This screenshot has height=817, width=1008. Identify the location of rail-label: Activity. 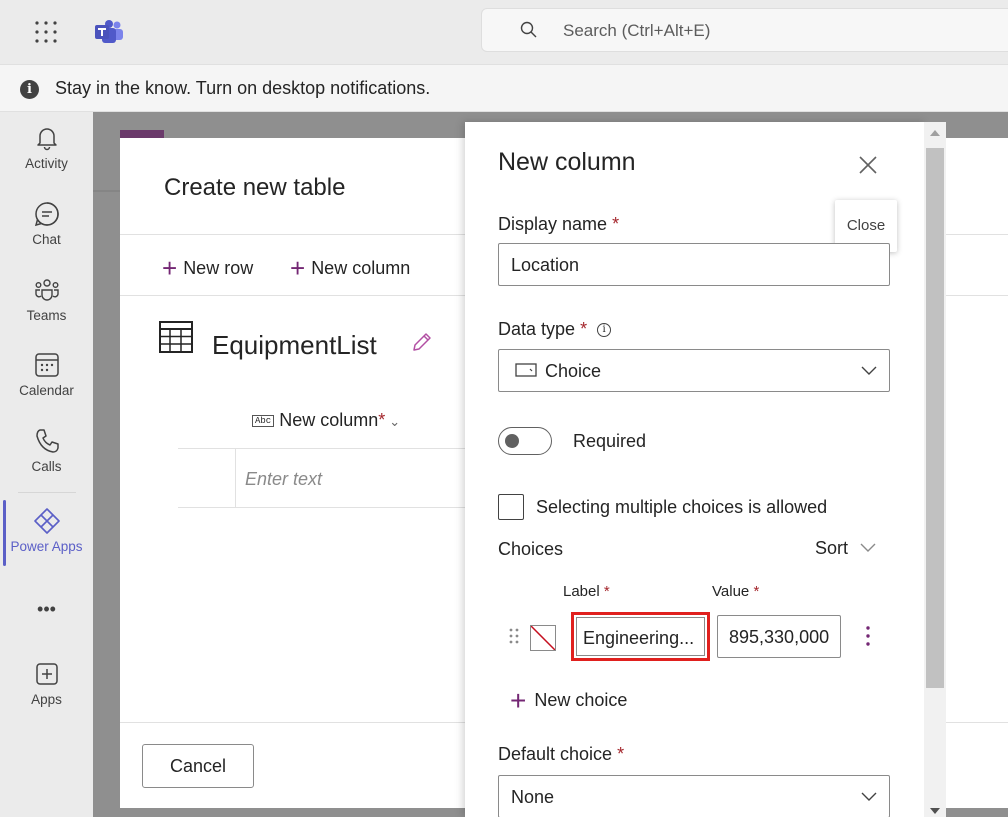
(46, 163).